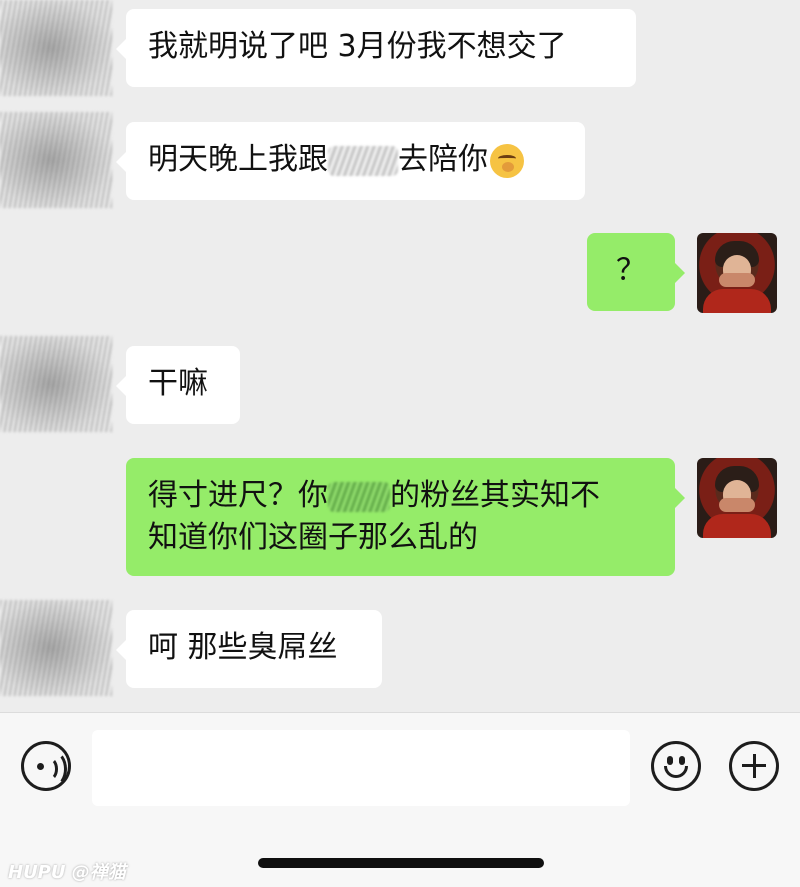 Image resolution: width=800 pixels, height=887 pixels. What do you see at coordinates (313, 537) in the screenshot?
I see `message-text: 知道你们这圈子那么乱的` at bounding box center [313, 537].